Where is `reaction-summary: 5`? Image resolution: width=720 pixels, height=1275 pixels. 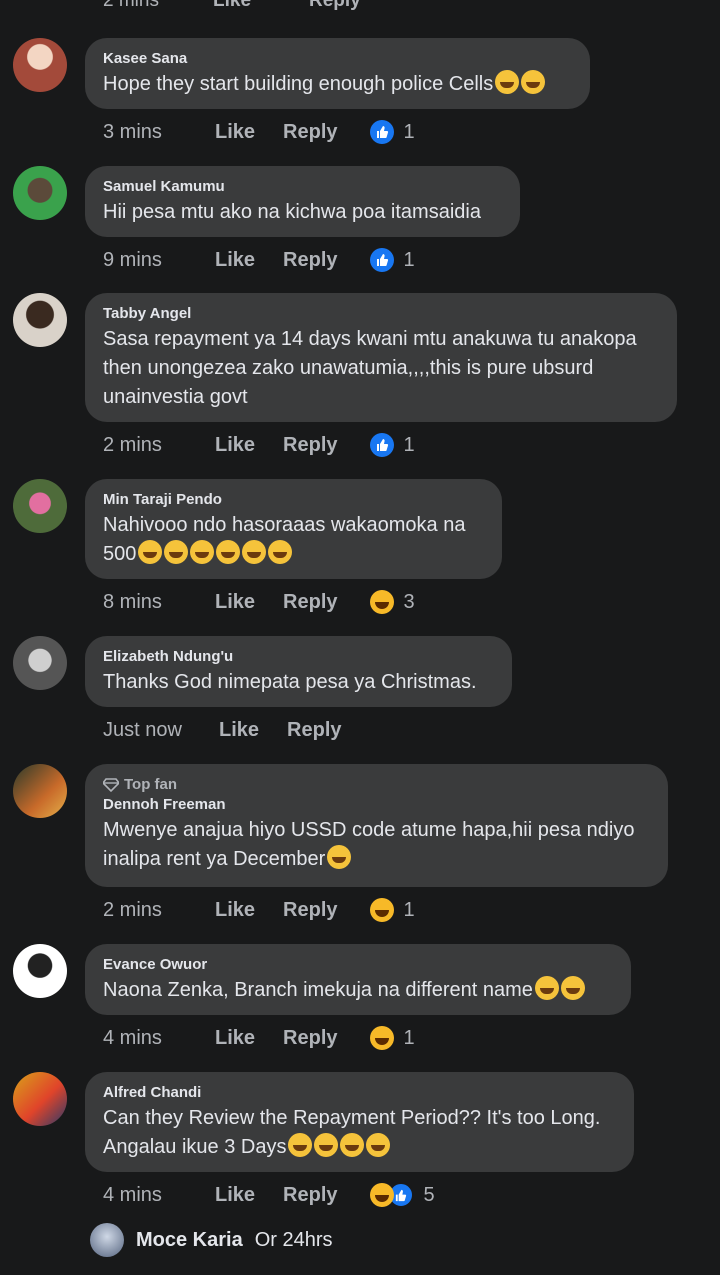
reaction-summary: 5 is located at coordinates (402, 1195).